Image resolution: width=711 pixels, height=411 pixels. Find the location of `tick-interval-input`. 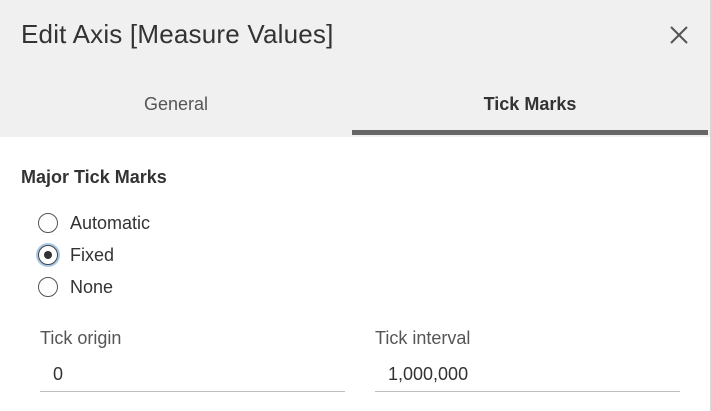

tick-interval-input is located at coordinates (527, 375).